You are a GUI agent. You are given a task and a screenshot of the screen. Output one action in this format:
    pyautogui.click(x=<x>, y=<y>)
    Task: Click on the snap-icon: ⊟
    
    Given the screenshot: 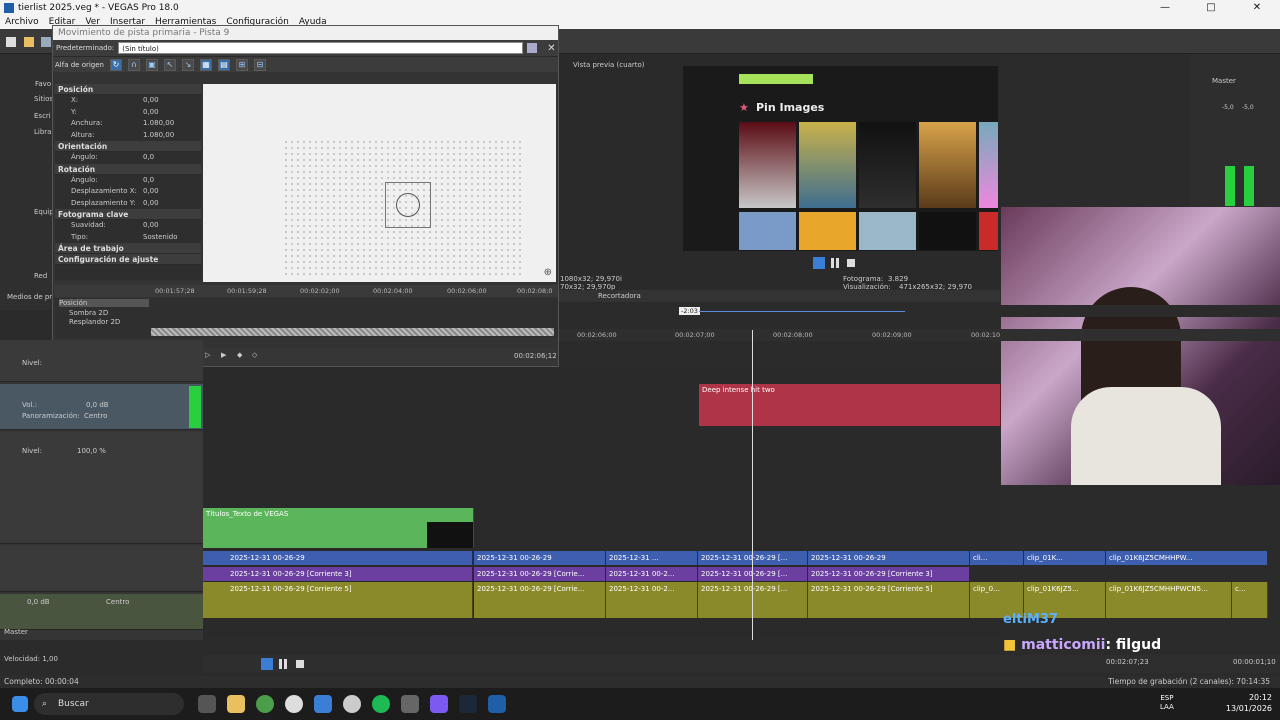 What is the action you would take?
    pyautogui.click(x=259, y=64)
    